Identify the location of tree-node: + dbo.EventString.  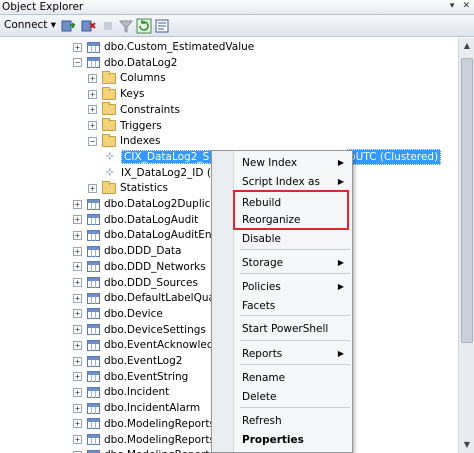
(130, 377).